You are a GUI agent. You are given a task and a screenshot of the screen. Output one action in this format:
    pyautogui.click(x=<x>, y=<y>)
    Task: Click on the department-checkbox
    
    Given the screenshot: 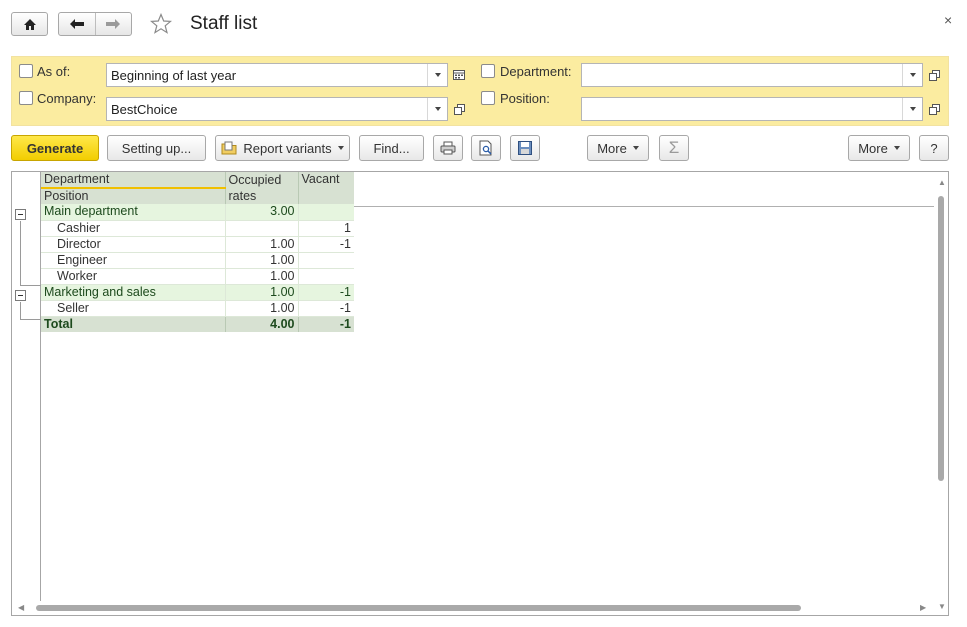 What is the action you would take?
    pyautogui.click(x=488, y=71)
    